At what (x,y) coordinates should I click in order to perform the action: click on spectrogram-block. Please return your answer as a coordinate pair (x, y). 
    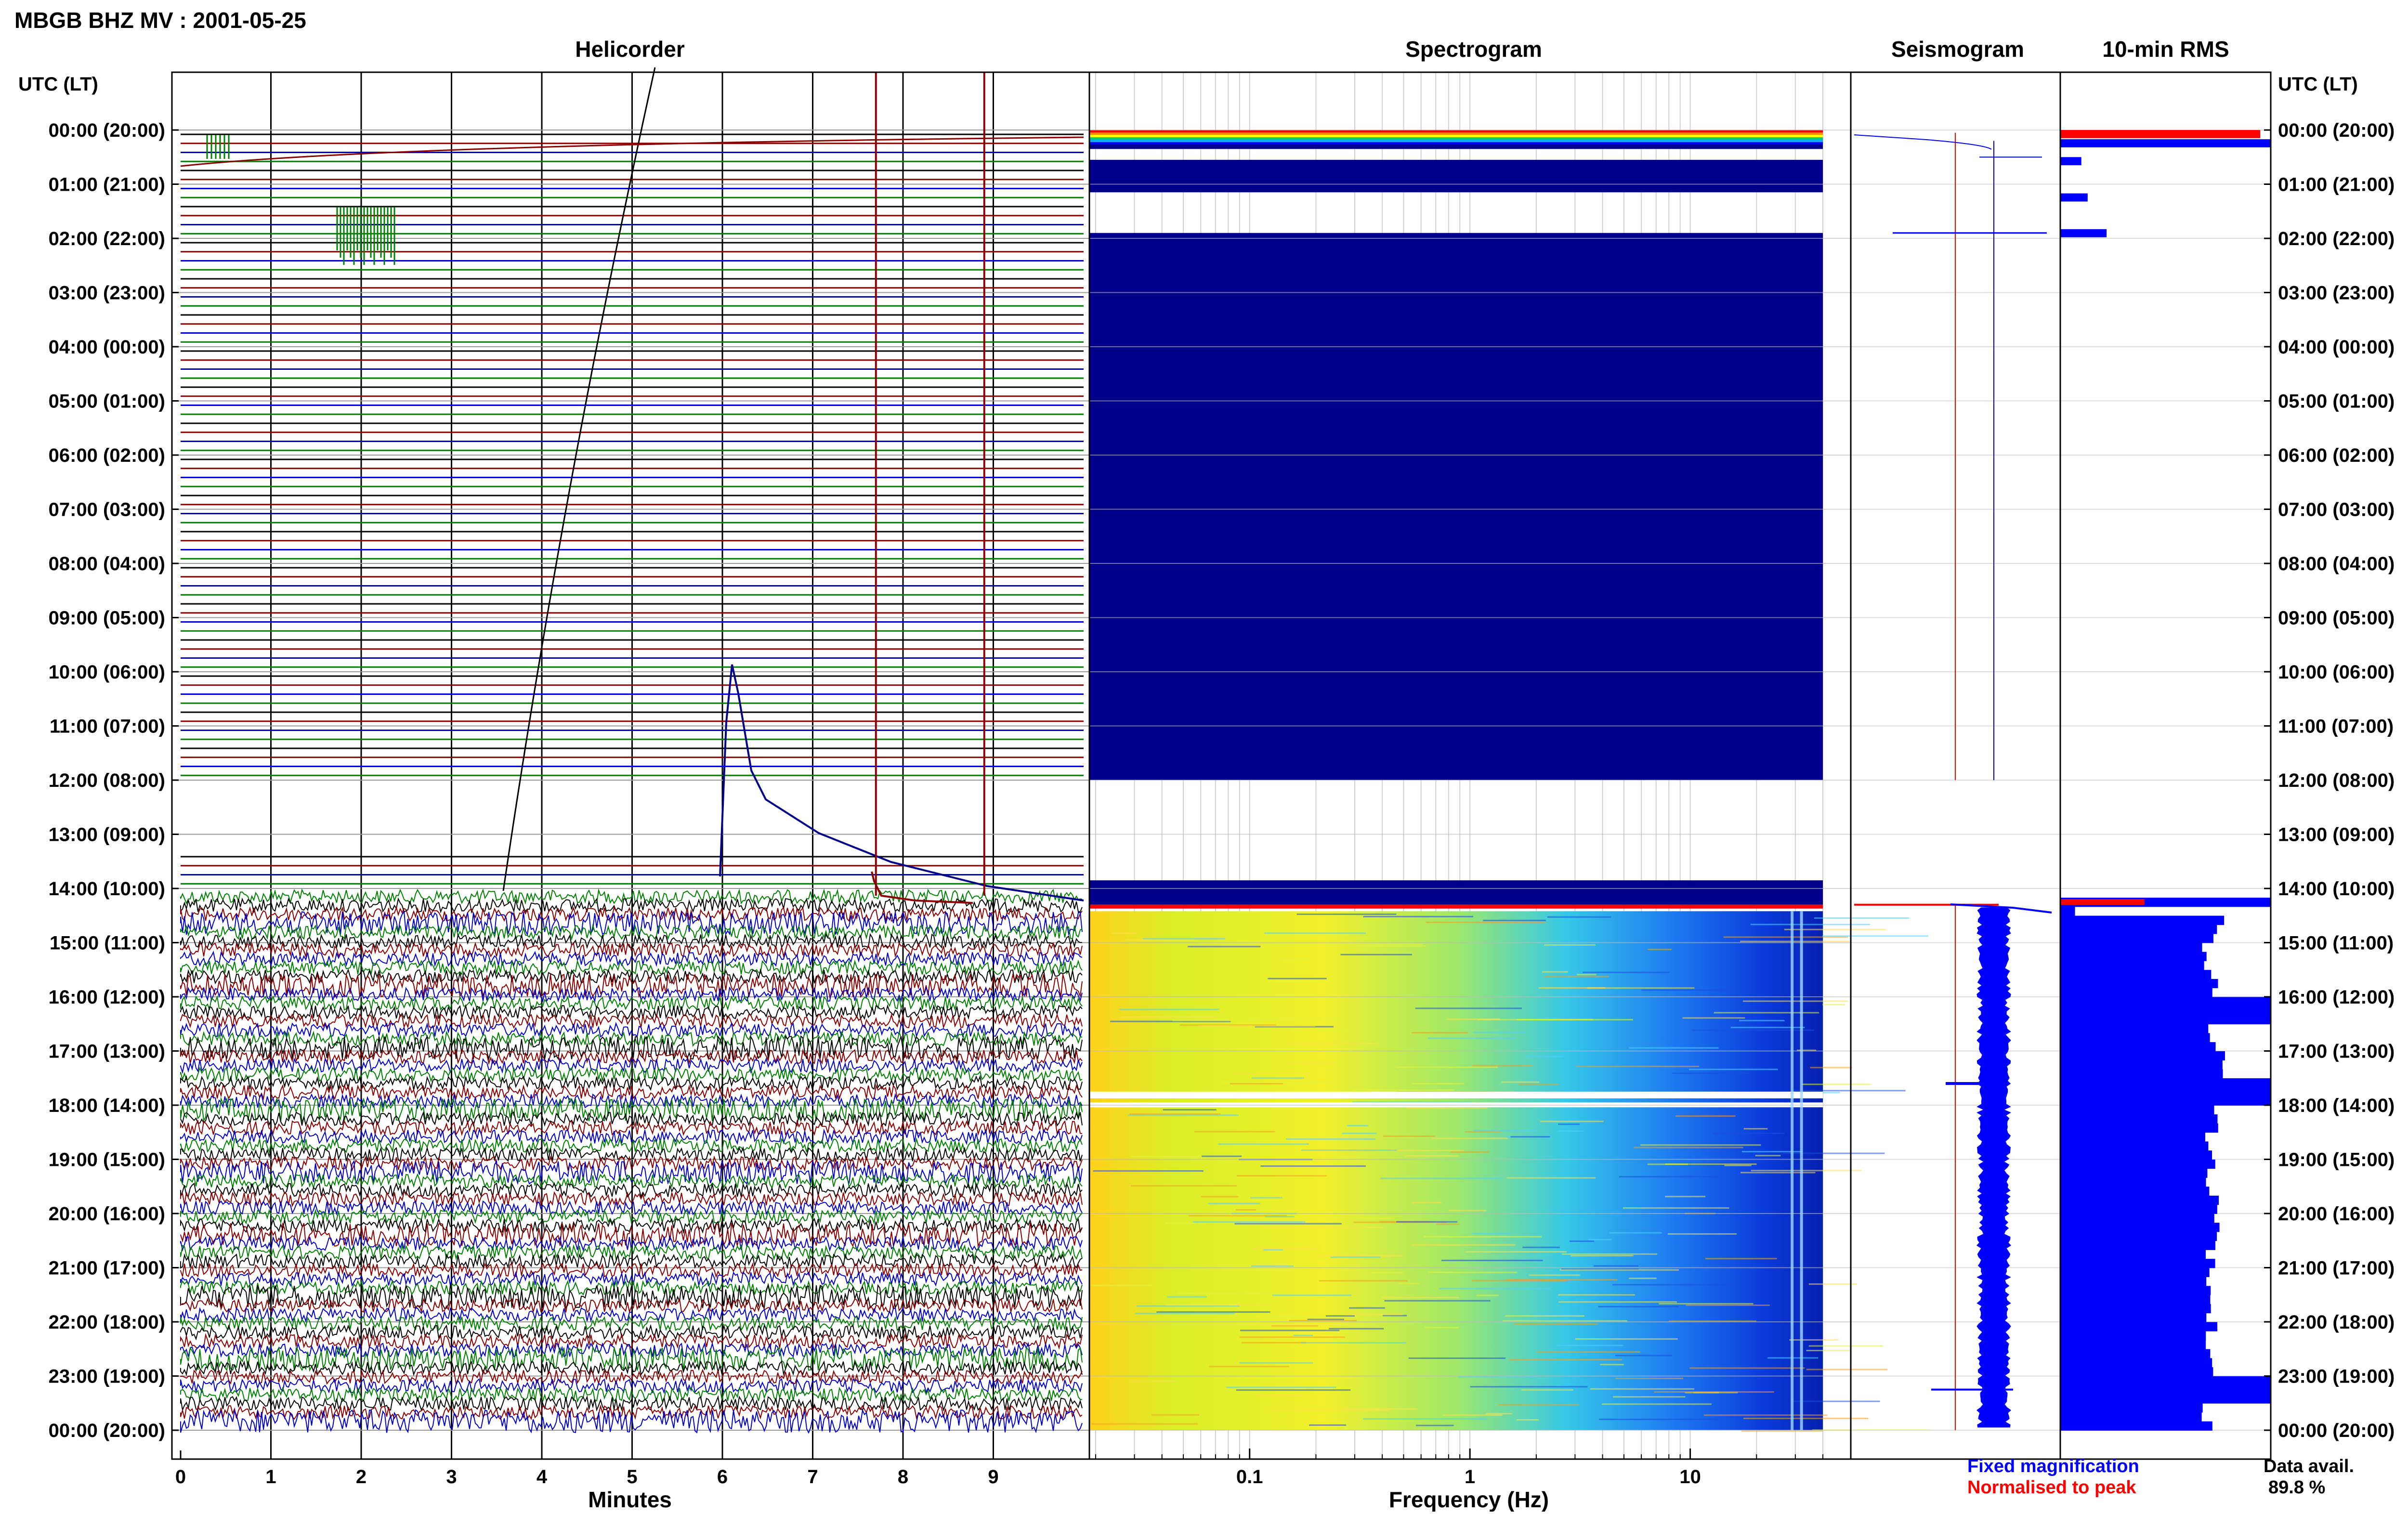
    Looking at the image, I should click on (1456, 892).